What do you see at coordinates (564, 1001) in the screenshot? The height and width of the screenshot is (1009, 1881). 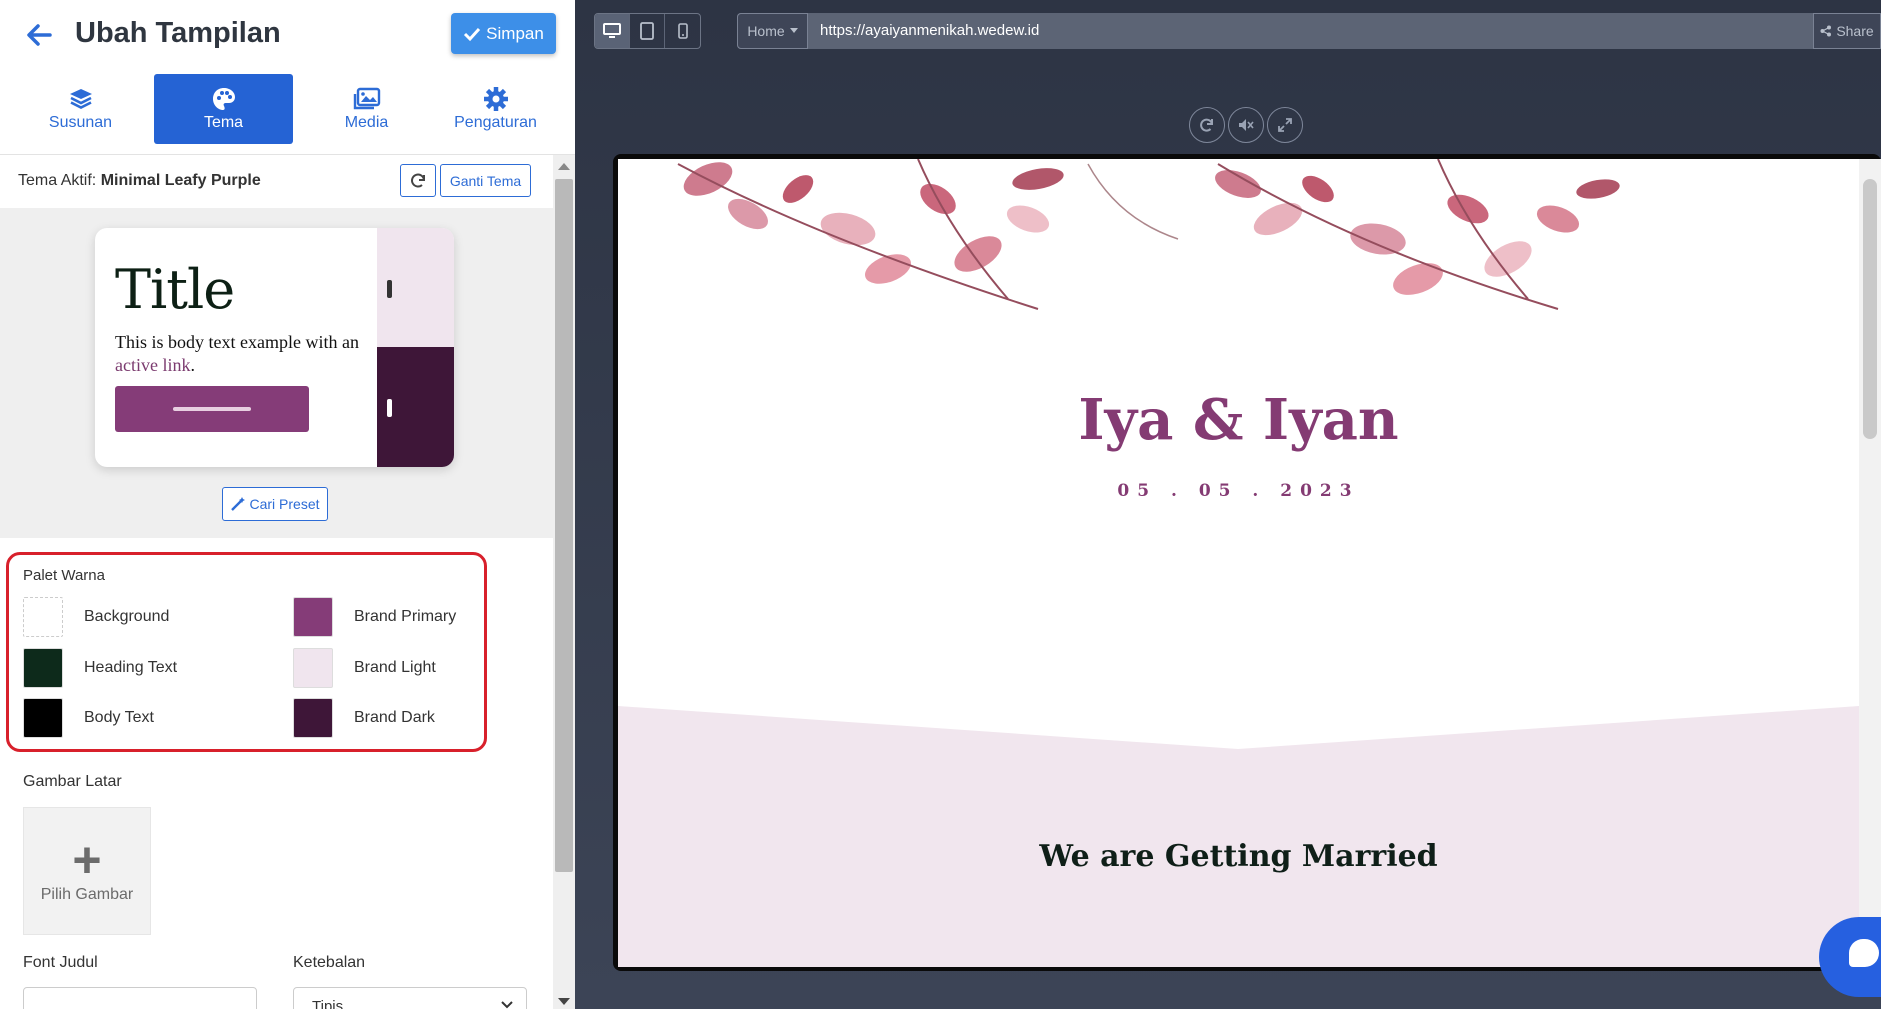 I see `scroll-down-arrow` at bounding box center [564, 1001].